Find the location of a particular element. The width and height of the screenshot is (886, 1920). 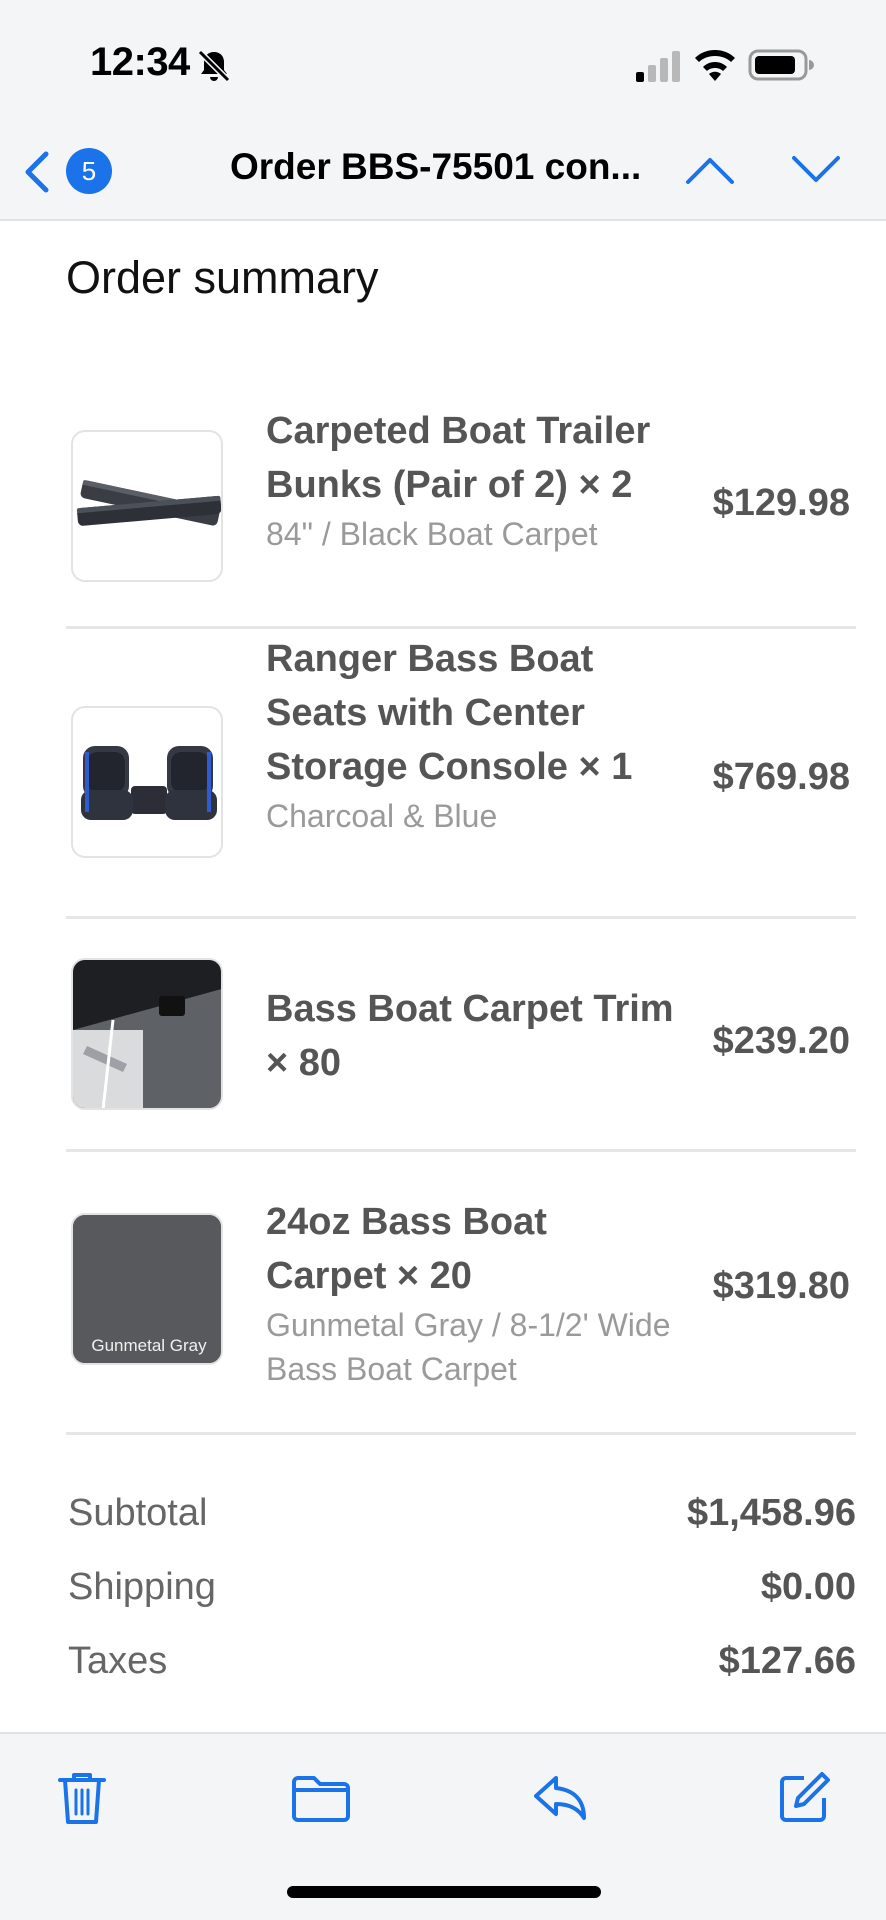

product-image-boat-seats is located at coordinates (147, 782).